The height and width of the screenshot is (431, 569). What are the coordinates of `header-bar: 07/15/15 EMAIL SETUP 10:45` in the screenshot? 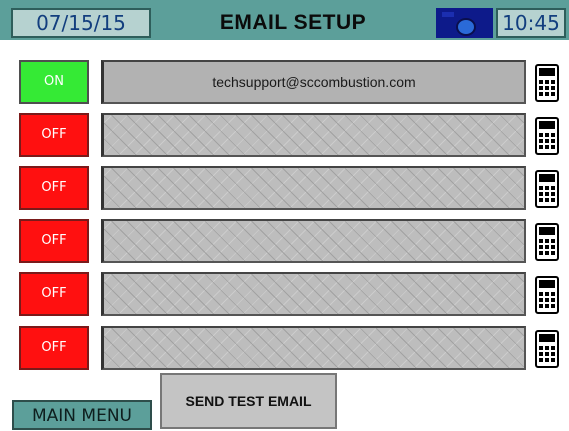 It's located at (284, 20).